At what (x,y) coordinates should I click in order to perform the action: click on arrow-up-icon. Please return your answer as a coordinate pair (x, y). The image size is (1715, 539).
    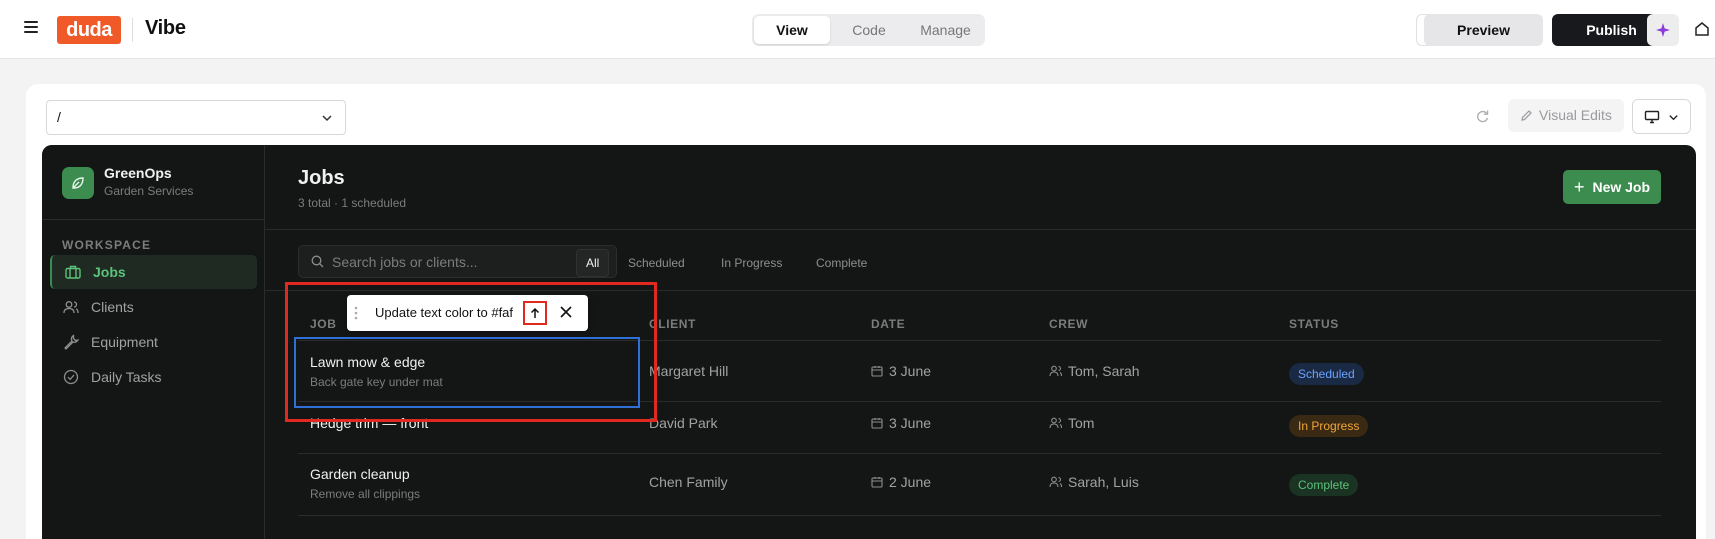
    Looking at the image, I should click on (535, 312).